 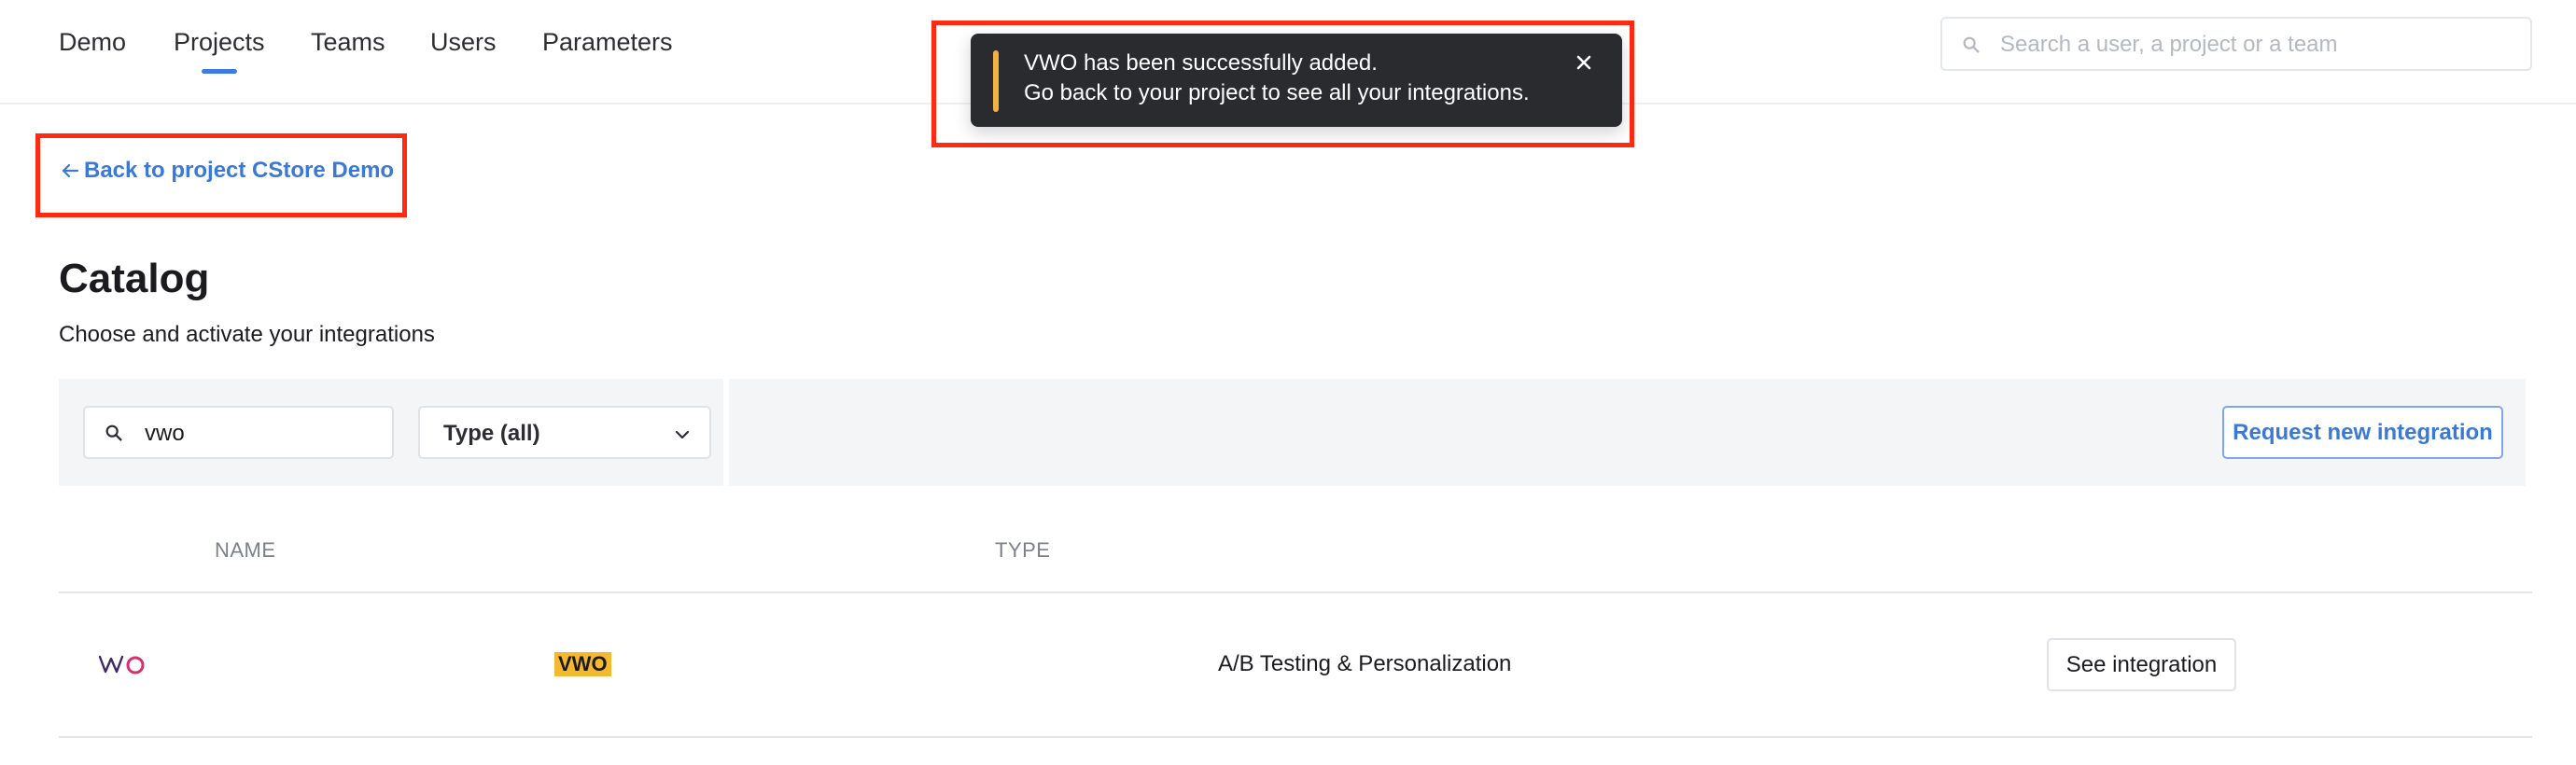 What do you see at coordinates (245, 550) in the screenshot?
I see `column-header-name: NAME` at bounding box center [245, 550].